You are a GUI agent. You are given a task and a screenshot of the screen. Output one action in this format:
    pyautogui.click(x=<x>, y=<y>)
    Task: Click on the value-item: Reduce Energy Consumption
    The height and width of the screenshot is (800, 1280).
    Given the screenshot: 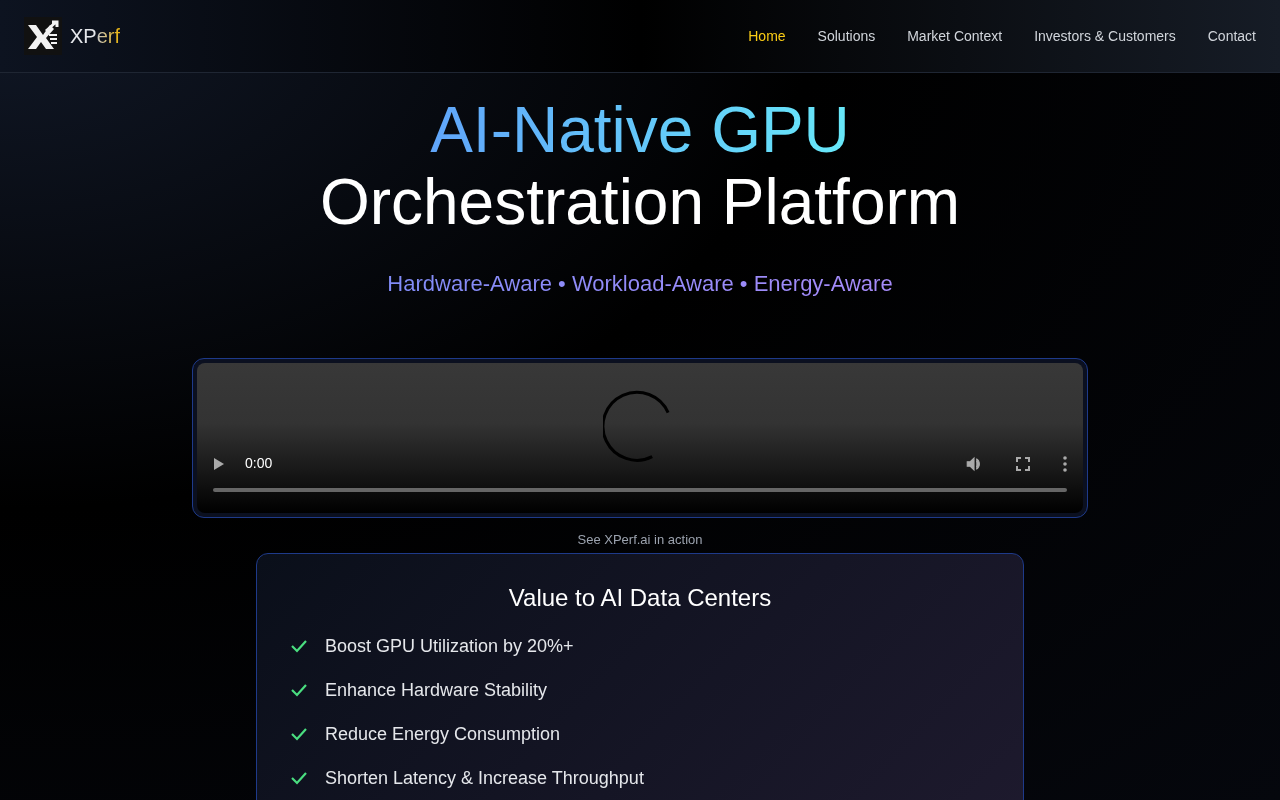 What is the action you would take?
    pyautogui.click(x=443, y=734)
    